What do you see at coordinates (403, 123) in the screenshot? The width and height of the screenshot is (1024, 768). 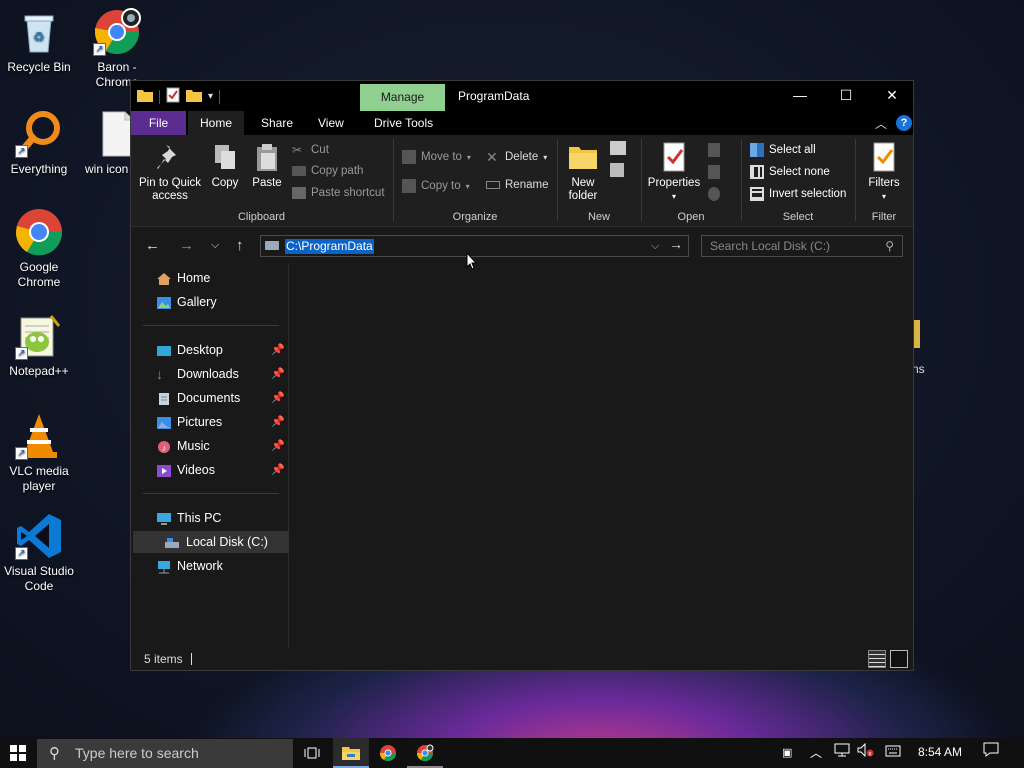 I see `tab-drive-tools: Drive Tools` at bounding box center [403, 123].